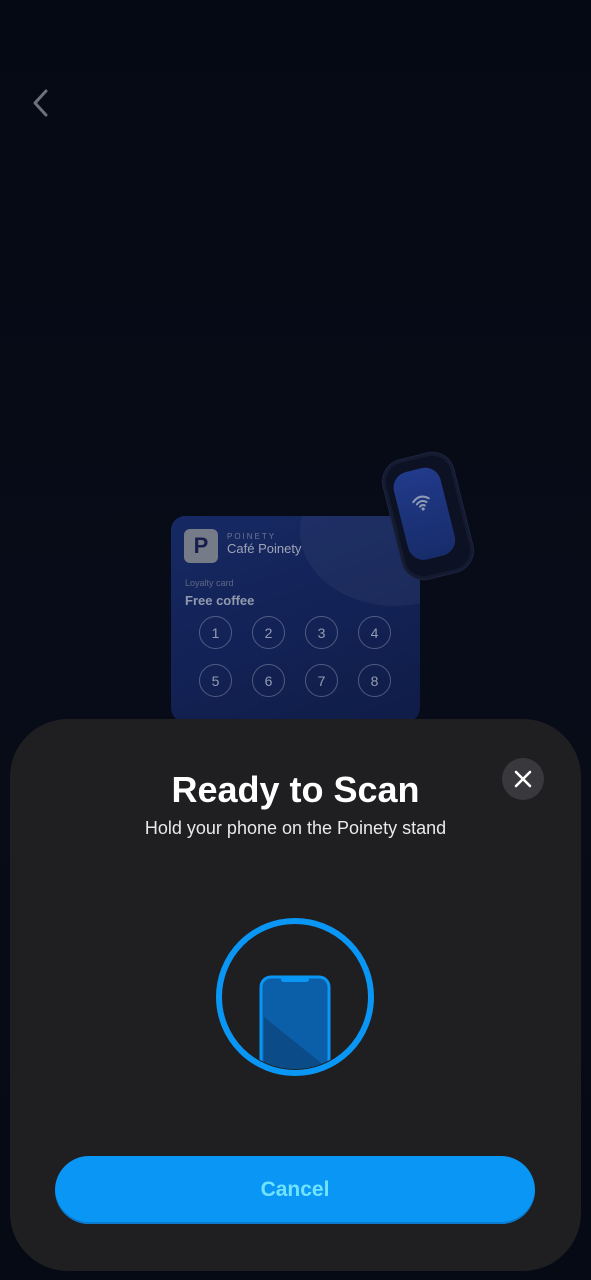 The image size is (591, 1280). I want to click on nfc-wifi-icon, so click(421, 503).